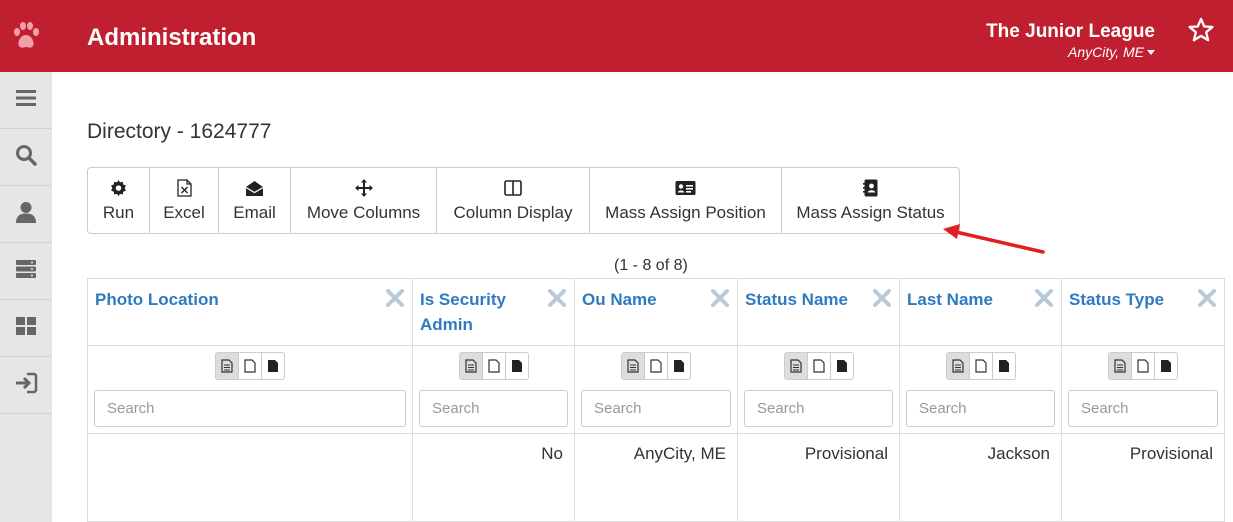  I want to click on column-header-label: Ou Name, so click(619, 299).